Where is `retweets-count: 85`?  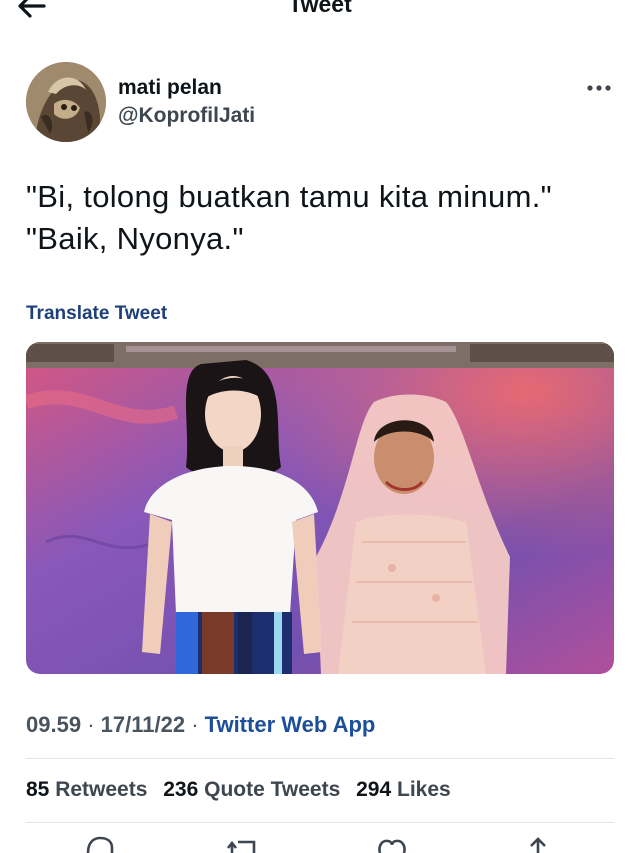 retweets-count: 85 is located at coordinates (38, 789).